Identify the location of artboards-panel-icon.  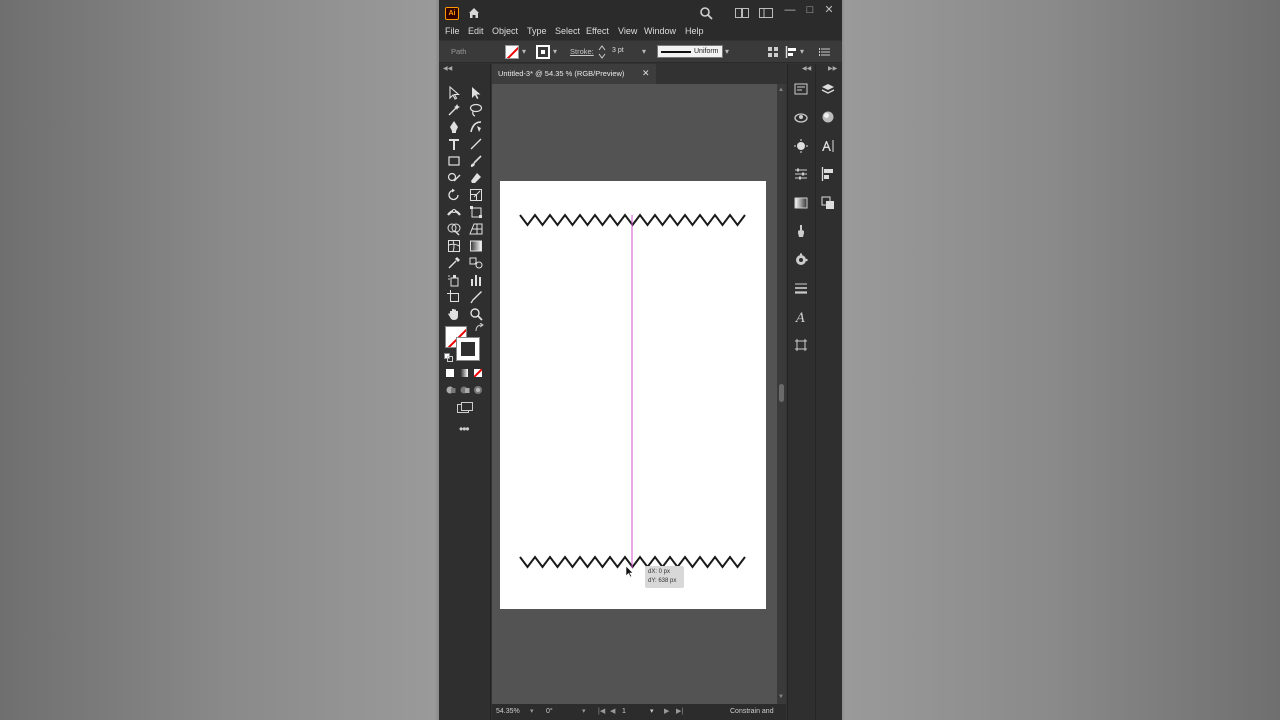
(801, 345).